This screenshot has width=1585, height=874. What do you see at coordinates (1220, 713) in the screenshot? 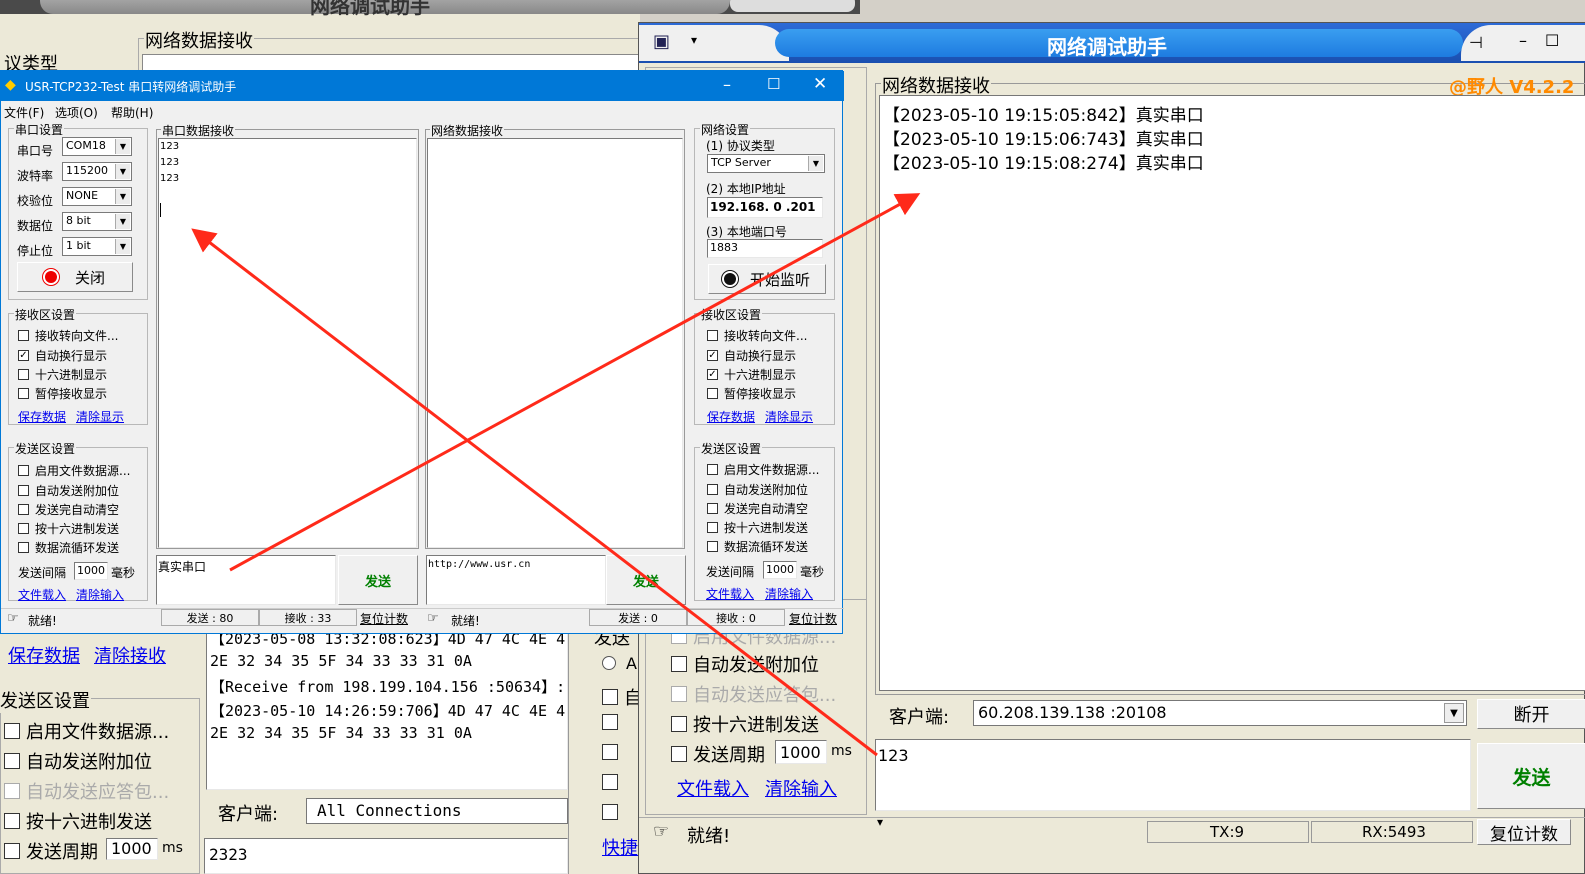
I see `right-client-select: 60.208.139.138 :20108 ▼` at bounding box center [1220, 713].